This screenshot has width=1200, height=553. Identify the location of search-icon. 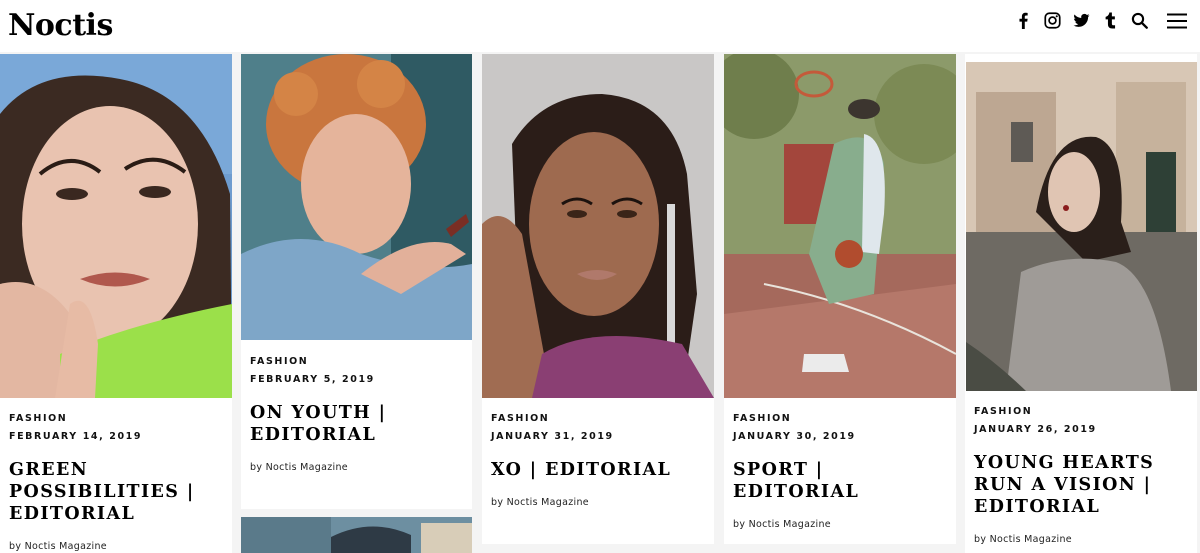
(1139, 20).